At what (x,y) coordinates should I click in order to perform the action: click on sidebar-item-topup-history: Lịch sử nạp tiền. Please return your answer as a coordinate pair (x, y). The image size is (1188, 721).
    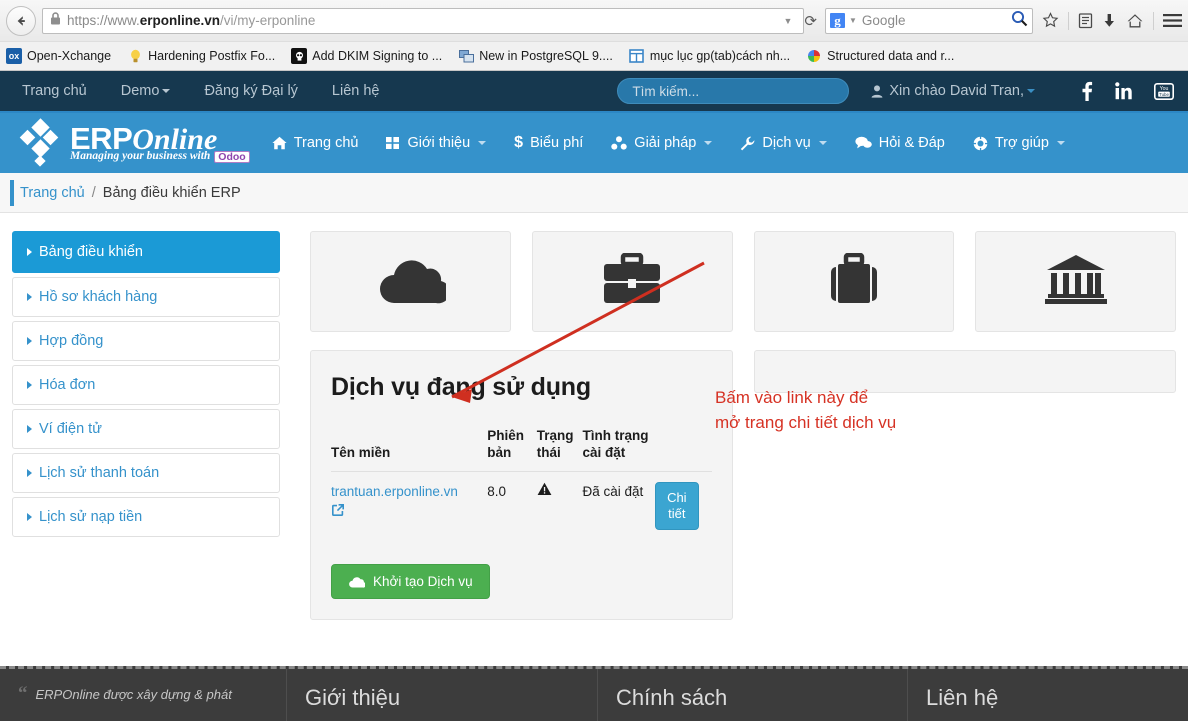
    Looking at the image, I should click on (146, 517).